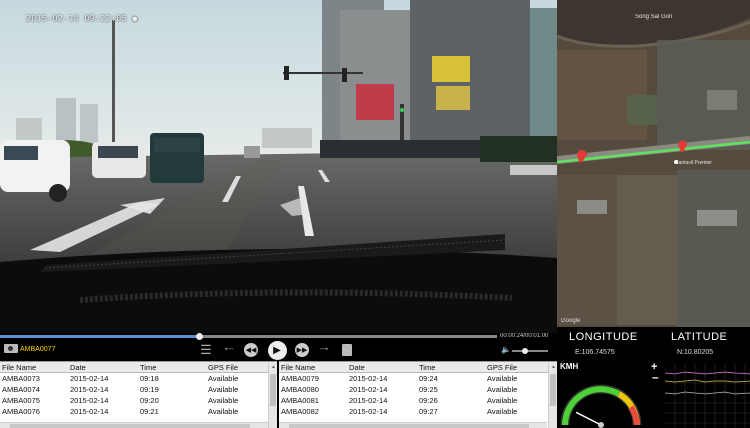 This screenshot has width=750, height=428. I want to click on table-row: AMBA0081 2015-02-14 09:26 Available, so click(418, 400).